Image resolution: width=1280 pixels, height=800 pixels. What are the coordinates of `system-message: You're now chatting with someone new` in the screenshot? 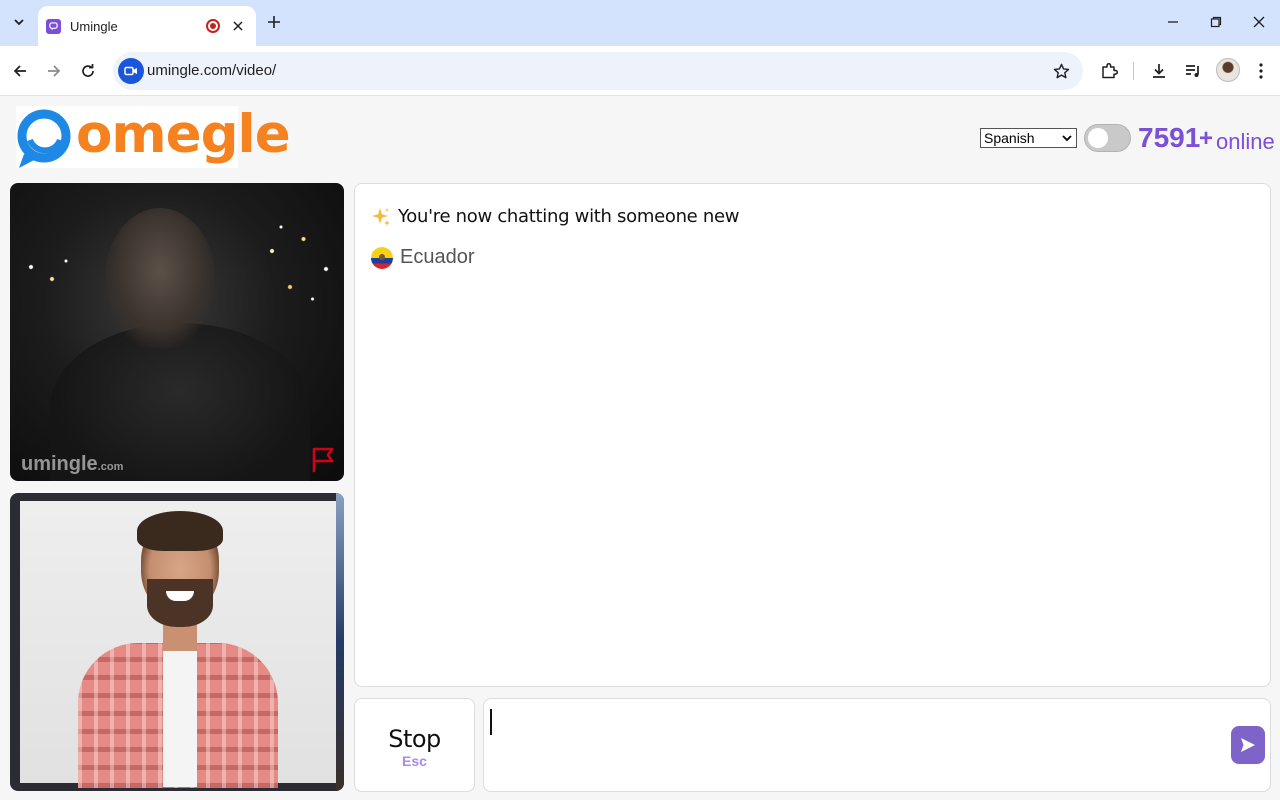 It's located at (569, 216).